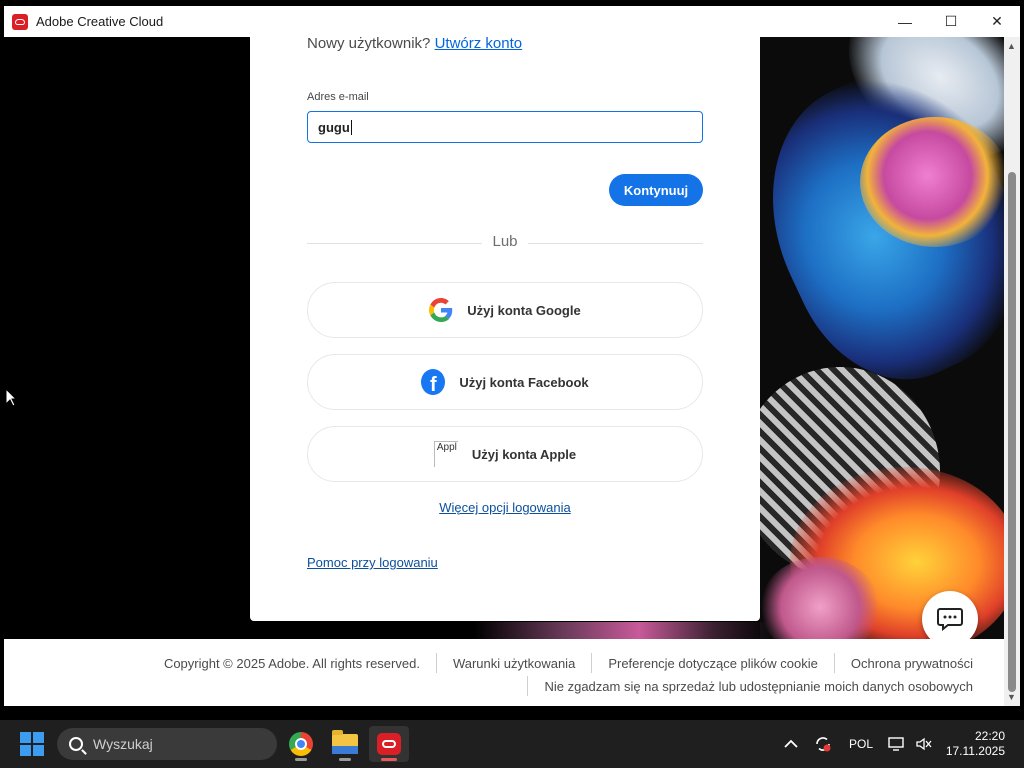 Image resolution: width=1024 pixels, height=768 pixels. What do you see at coordinates (912, 663) in the screenshot?
I see `privacy-link: Ochrona prywatności` at bounding box center [912, 663].